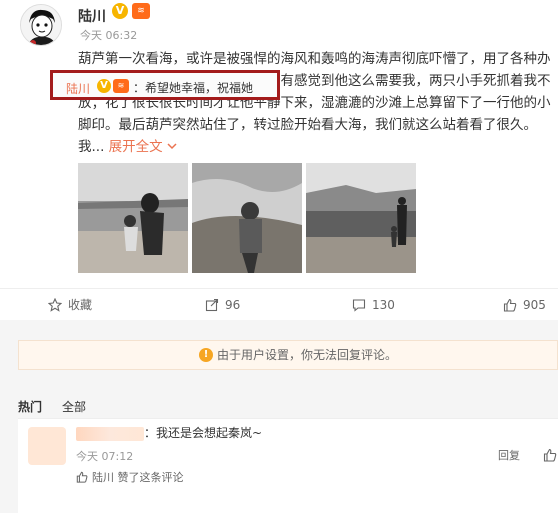  What do you see at coordinates (105, 456) in the screenshot?
I see `comment-time: 今天 07:12` at bounding box center [105, 456].